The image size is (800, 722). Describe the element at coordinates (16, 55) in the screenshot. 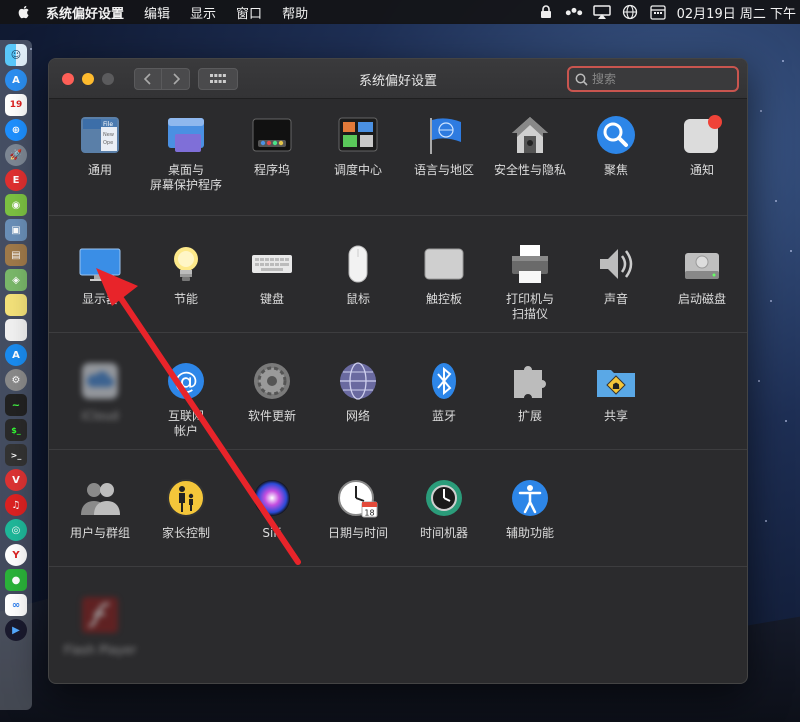

I see `finder-icon: ☺` at that location.